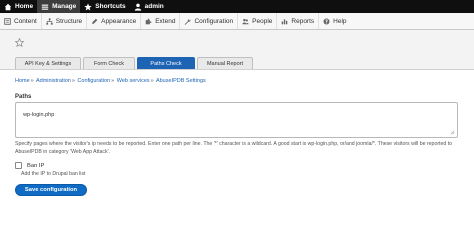 This screenshot has width=474, height=248. What do you see at coordinates (262, 21) in the screenshot?
I see `menu-item-label: People` at bounding box center [262, 21].